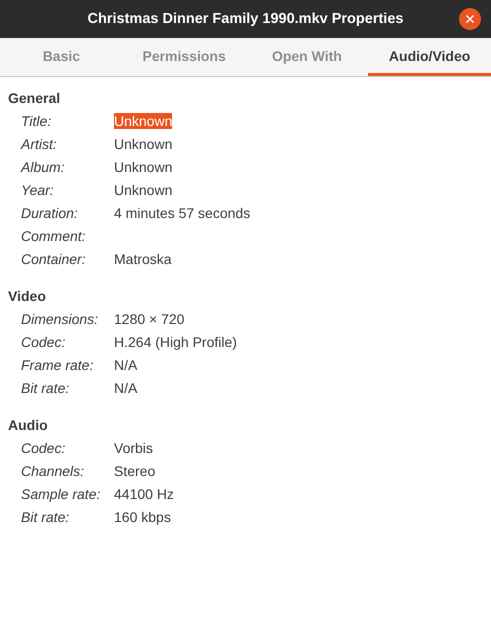 This screenshot has height=624, width=491. What do you see at coordinates (35, 98) in the screenshot?
I see `section-heading: General` at bounding box center [35, 98].